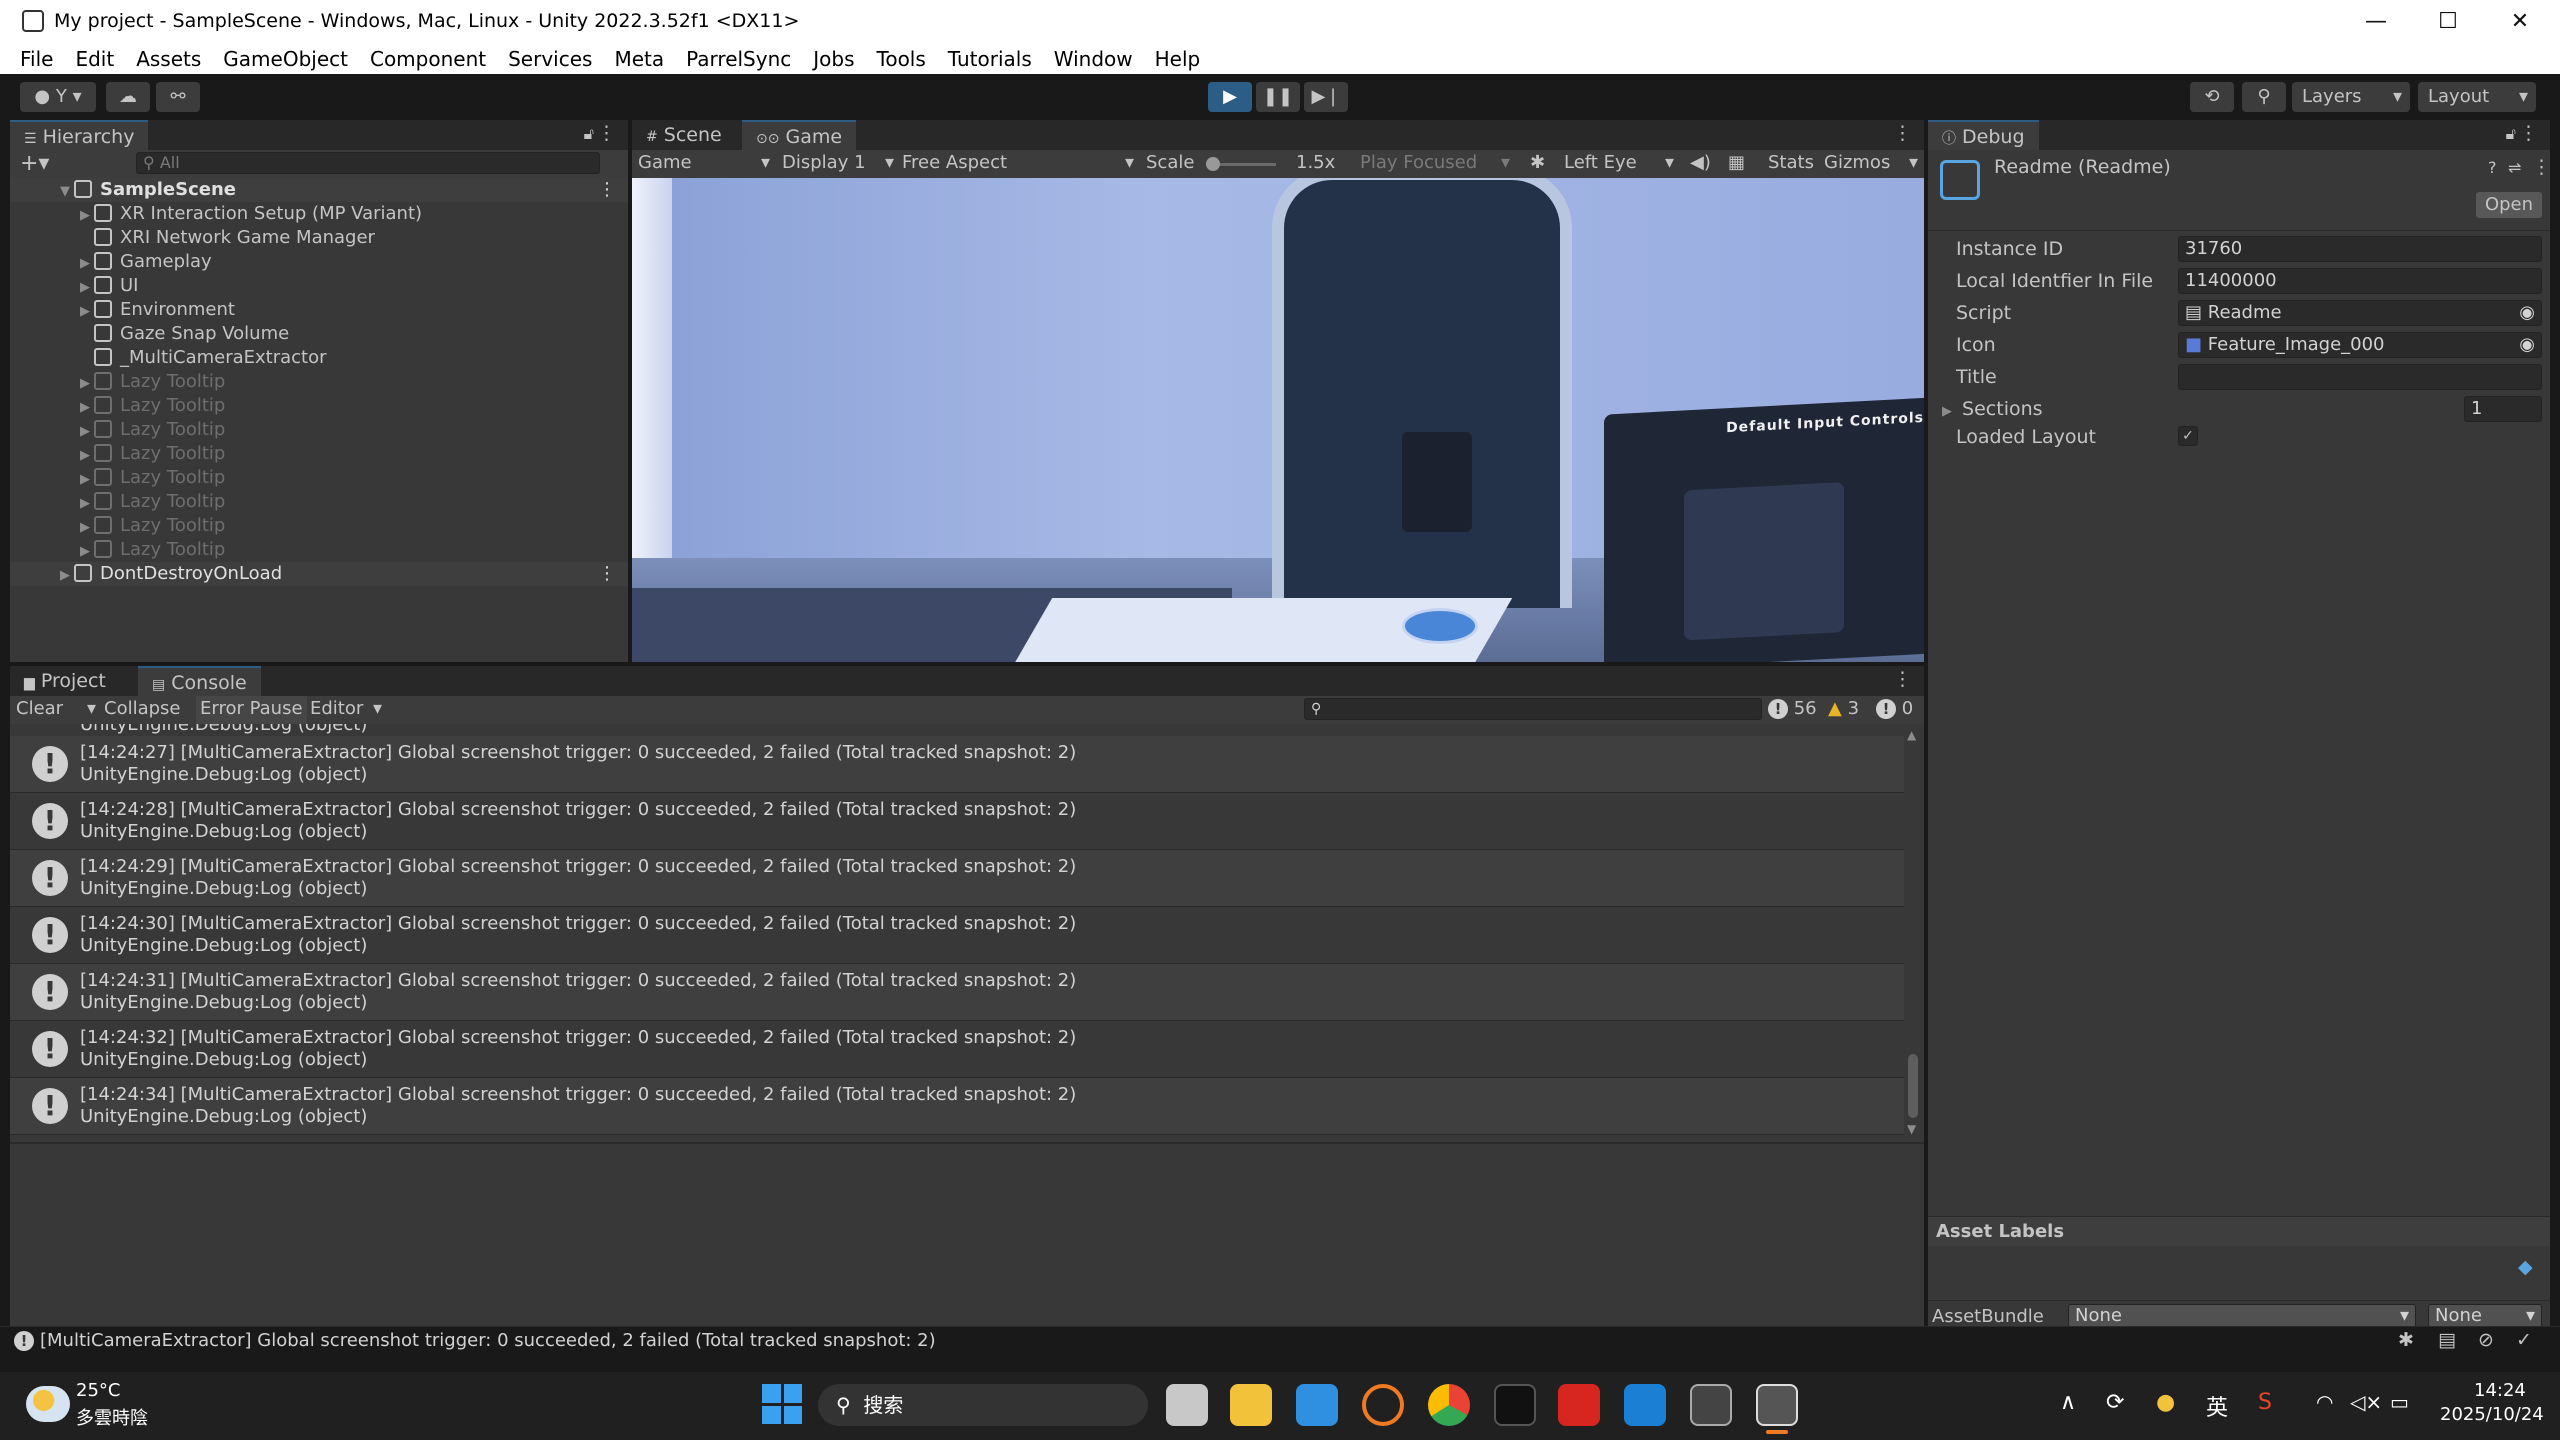  What do you see at coordinates (2527, 345) in the screenshot?
I see `object-picker-icon: ◉` at bounding box center [2527, 345].